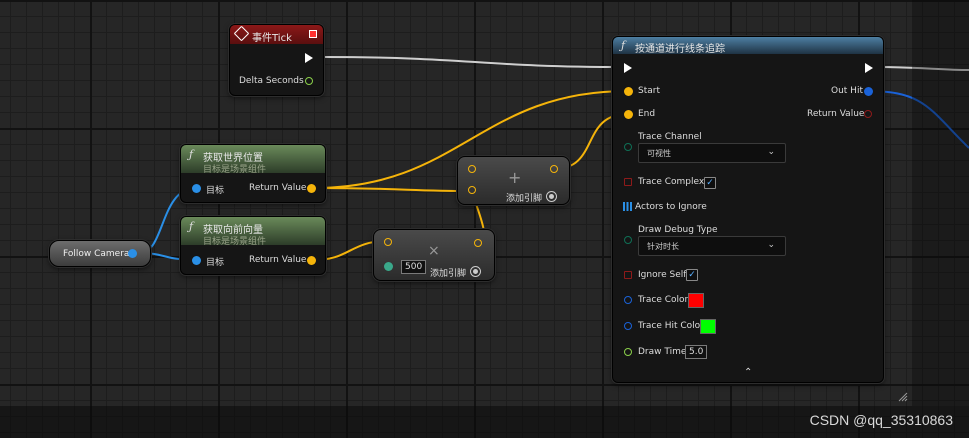 This screenshot has height=438, width=969. I want to click on exec-wire, so click(473, 62).